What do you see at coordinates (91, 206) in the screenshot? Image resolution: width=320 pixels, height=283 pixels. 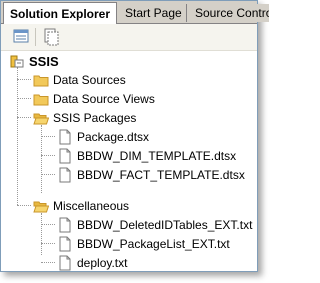 I see `tree-item-label: Miscellaneous` at bounding box center [91, 206].